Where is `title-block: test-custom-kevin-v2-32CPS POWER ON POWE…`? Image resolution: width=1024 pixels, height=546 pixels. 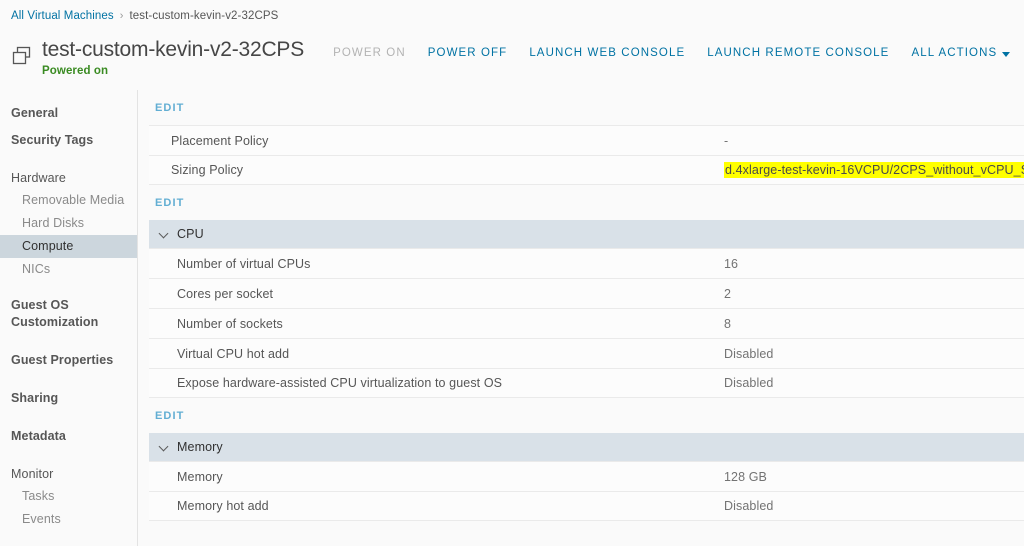
title-block: test-custom-kevin-v2-32CPS POWER ON POWE… is located at coordinates (531, 57).